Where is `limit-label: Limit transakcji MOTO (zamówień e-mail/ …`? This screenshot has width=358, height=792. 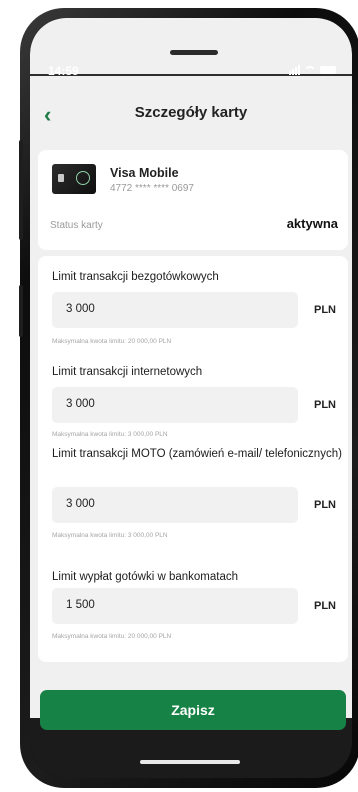 limit-label: Limit transakcji MOTO (zamówień e-mail/ … is located at coordinates (197, 454).